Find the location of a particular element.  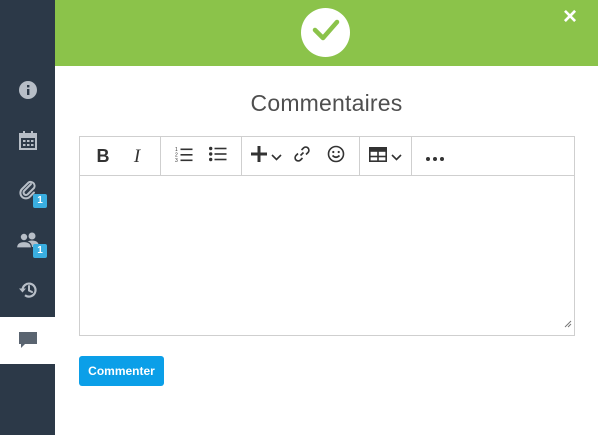

table-dropdown-button is located at coordinates (385, 157).